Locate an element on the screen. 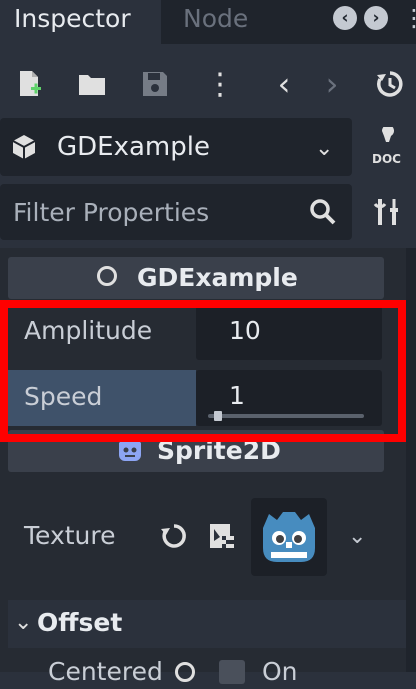  node-cube-icon is located at coordinates (24, 149).